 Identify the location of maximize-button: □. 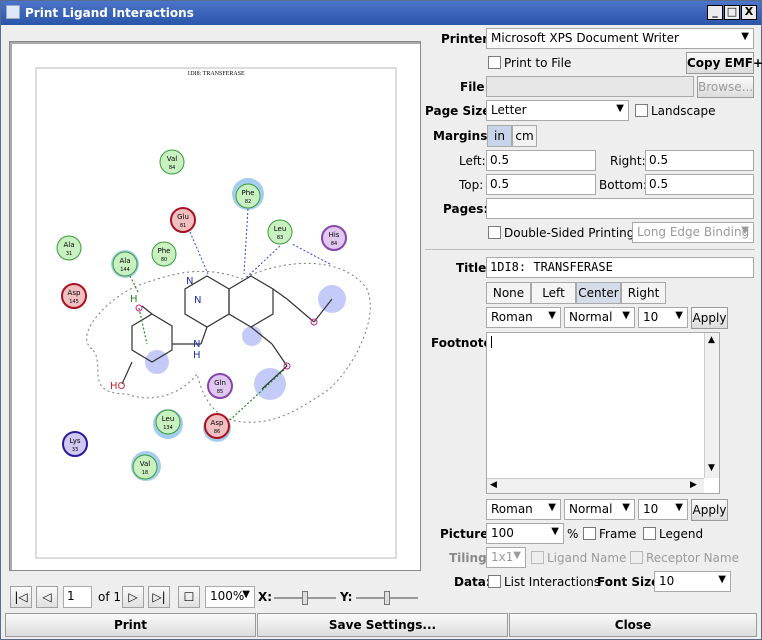
(732, 12).